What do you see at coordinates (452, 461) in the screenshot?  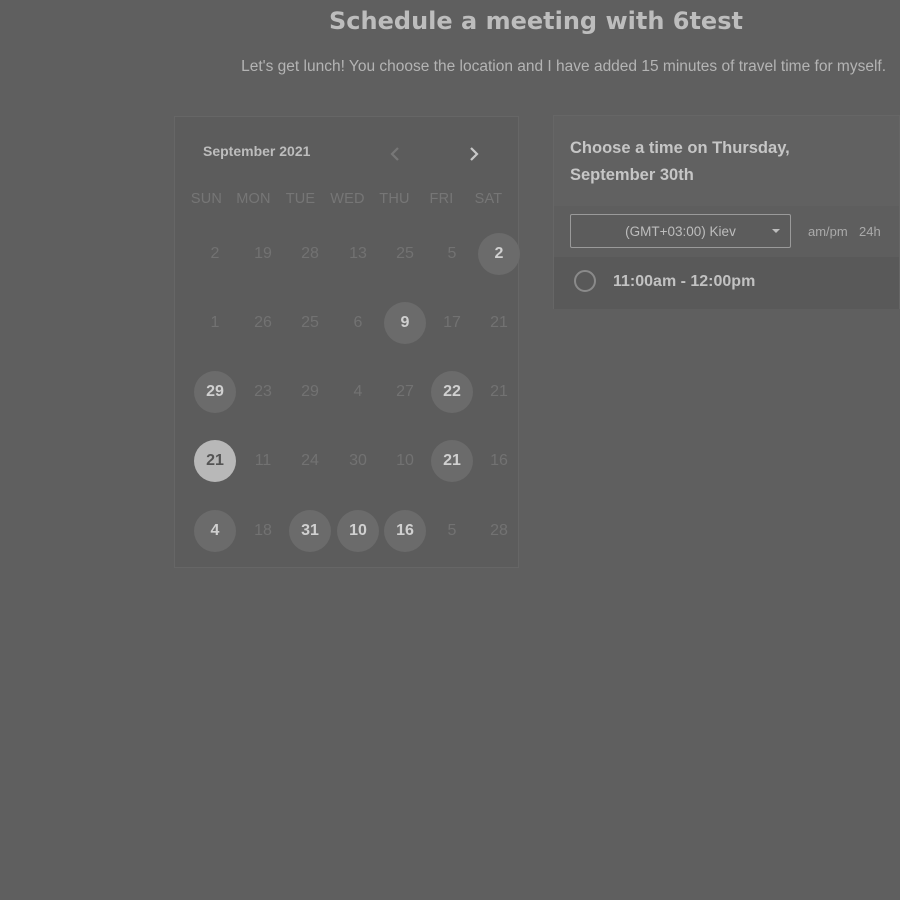 I see `calendar-day-available: 21` at bounding box center [452, 461].